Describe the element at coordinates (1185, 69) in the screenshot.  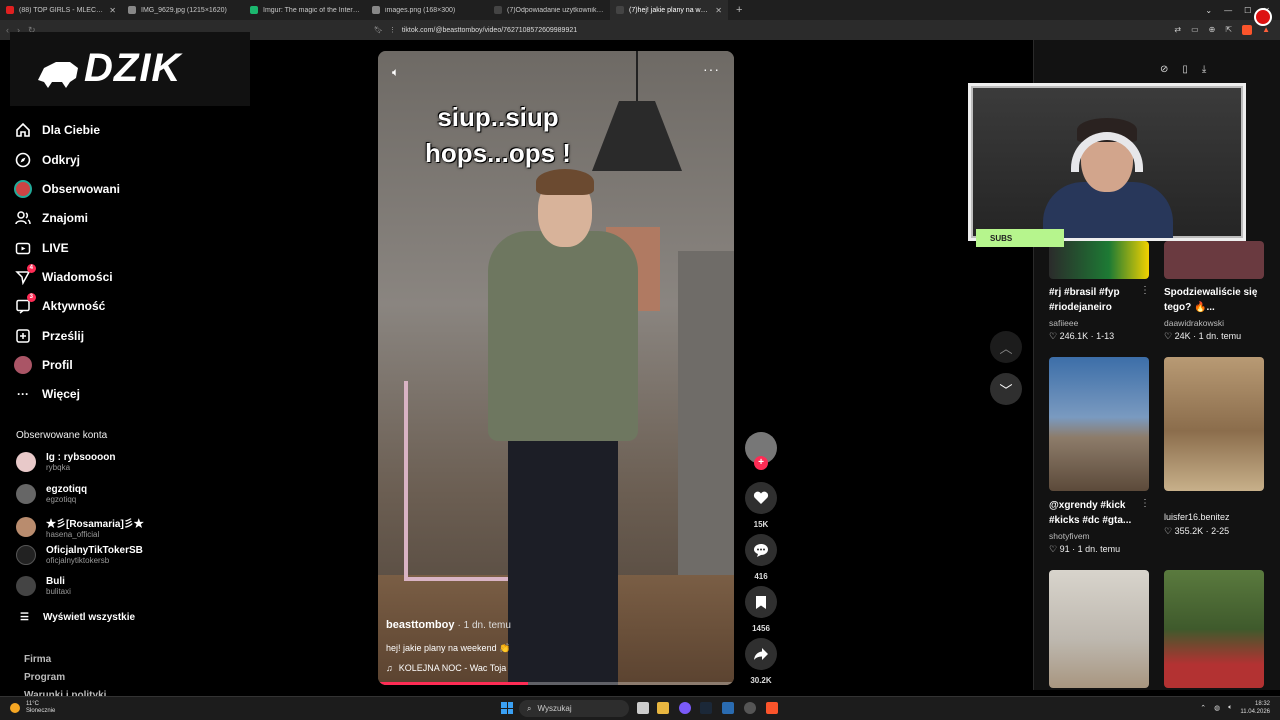
I see `phone-icon: ▯` at that location.